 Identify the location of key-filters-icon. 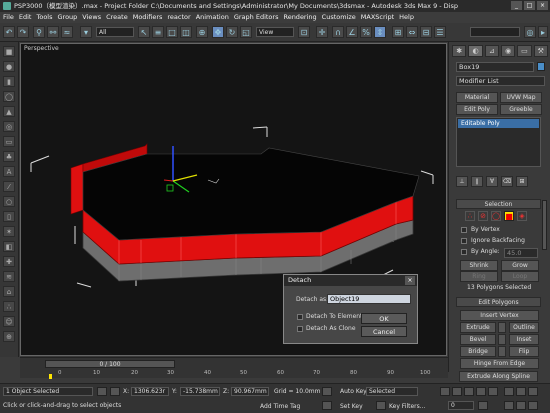
(381, 405).